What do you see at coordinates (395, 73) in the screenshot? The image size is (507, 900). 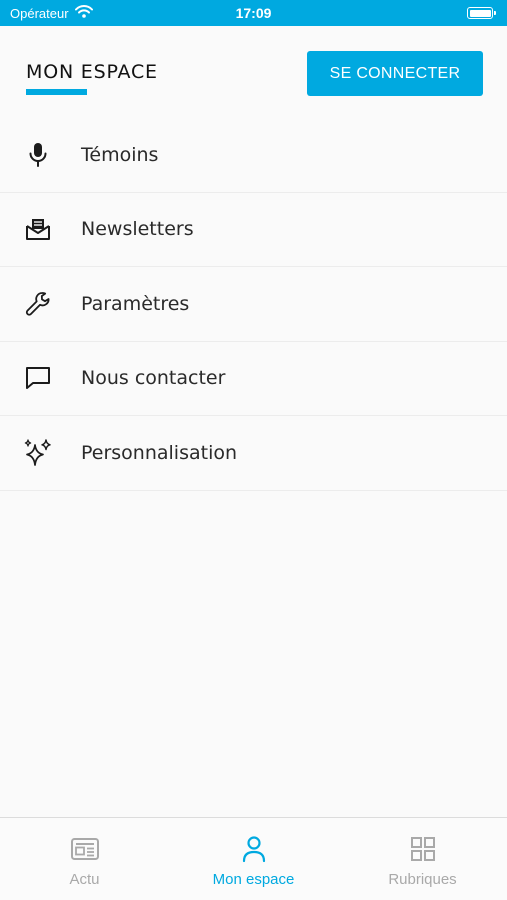 I see `login-button: SE CONNECTER` at bounding box center [395, 73].